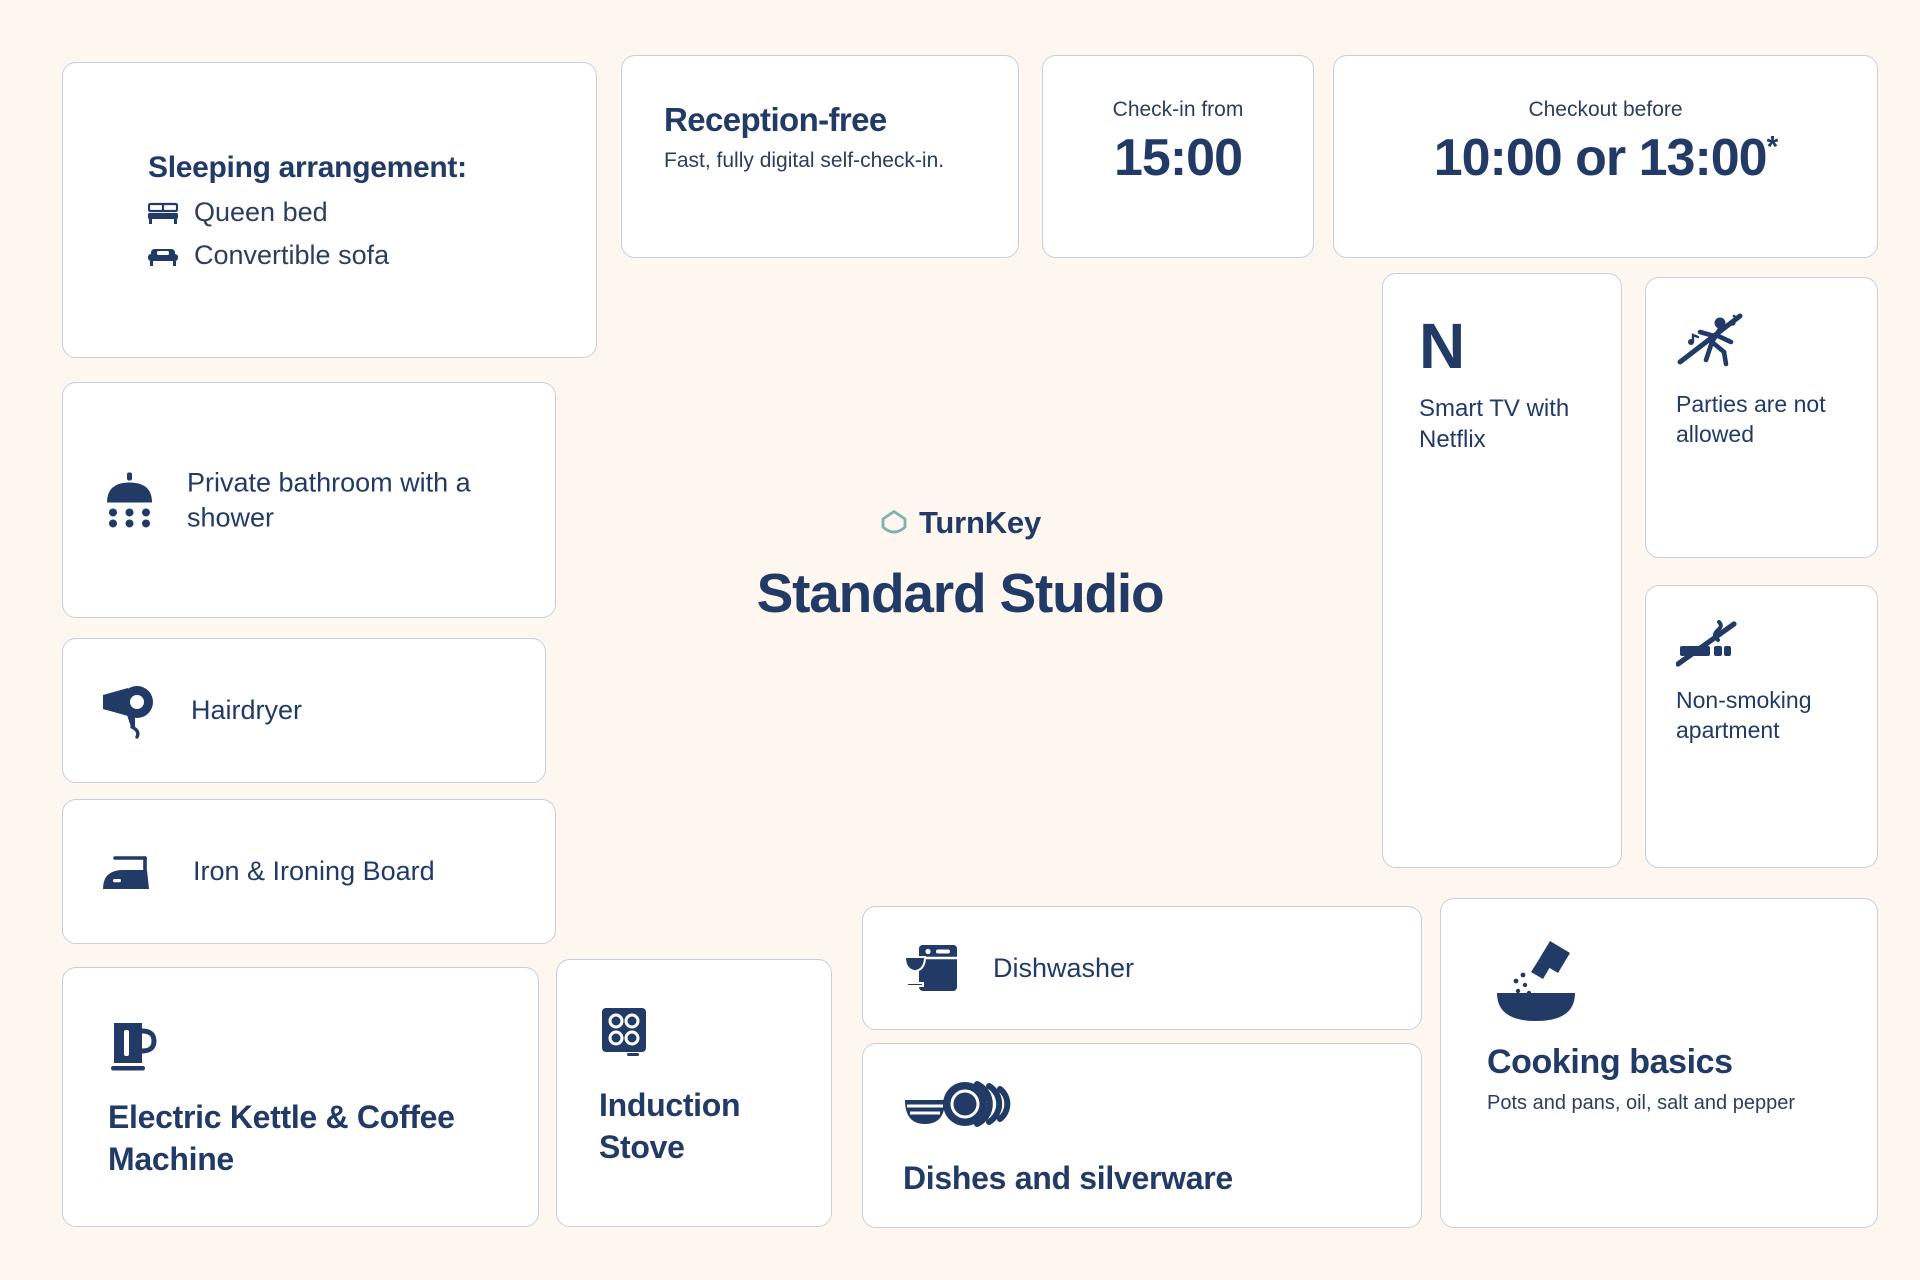 This screenshot has width=1920, height=1280. Describe the element at coordinates (1442, 346) in the screenshot. I see `netflix-n-icon: N` at that location.